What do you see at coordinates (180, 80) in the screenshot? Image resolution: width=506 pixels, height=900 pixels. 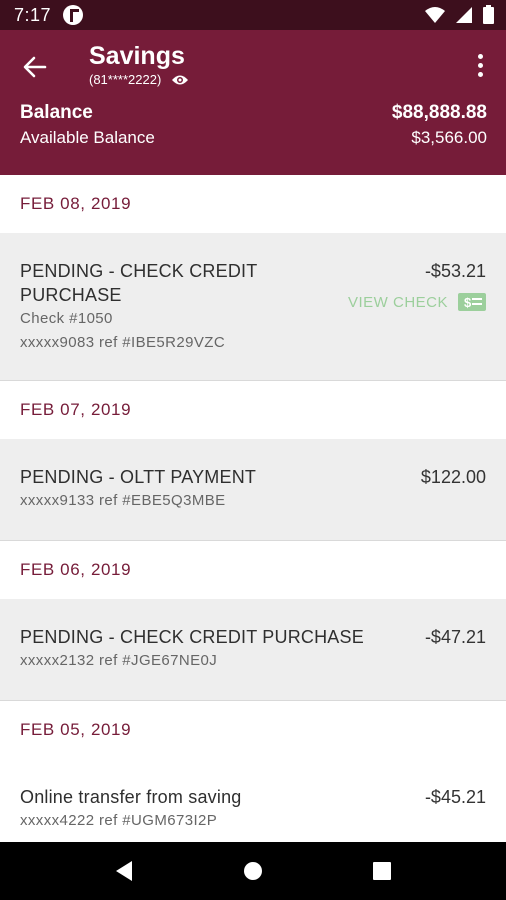 I see `eye-icon` at bounding box center [180, 80].